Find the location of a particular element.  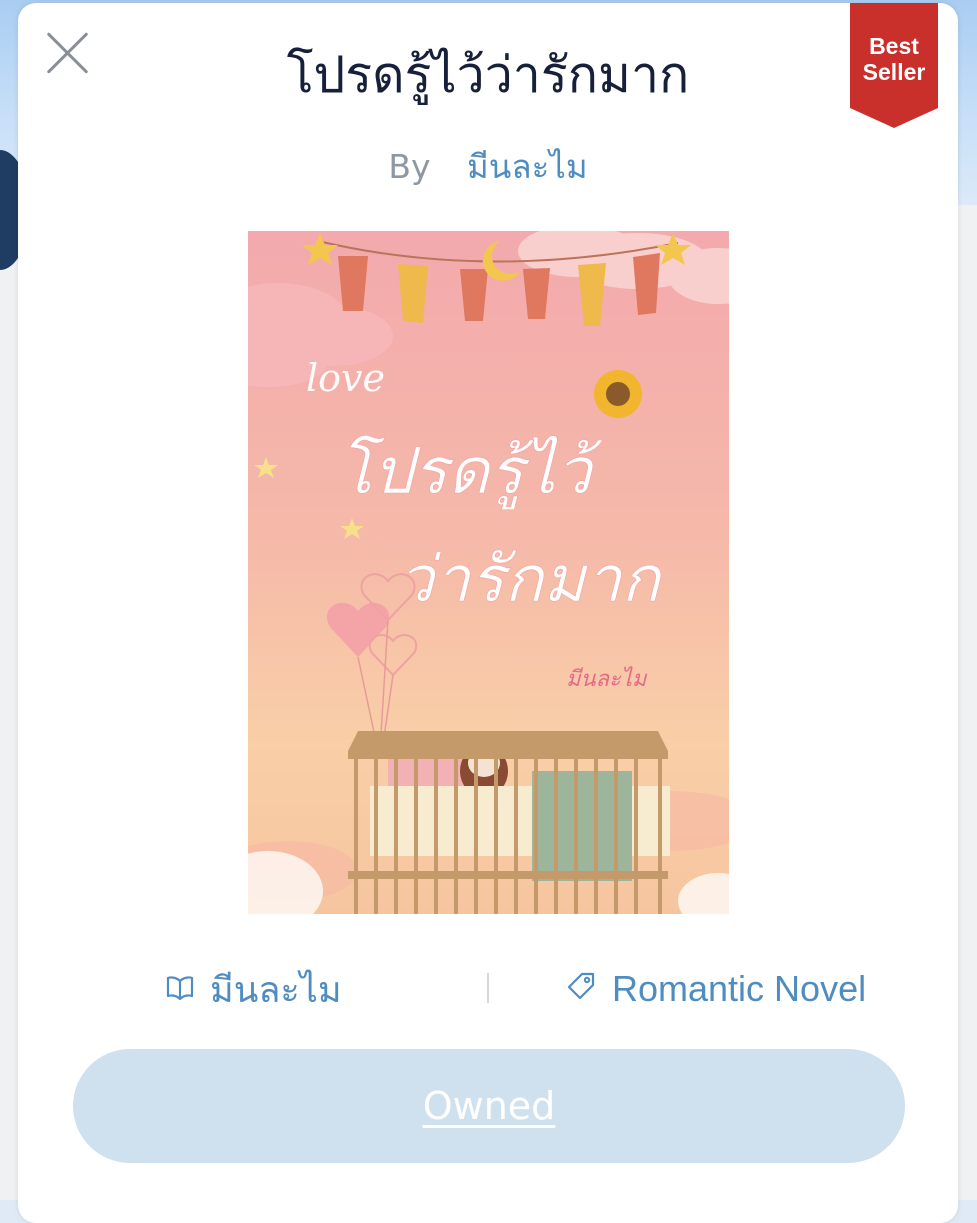

best-seller-badge-label: Best Seller is located at coordinates (894, 59).